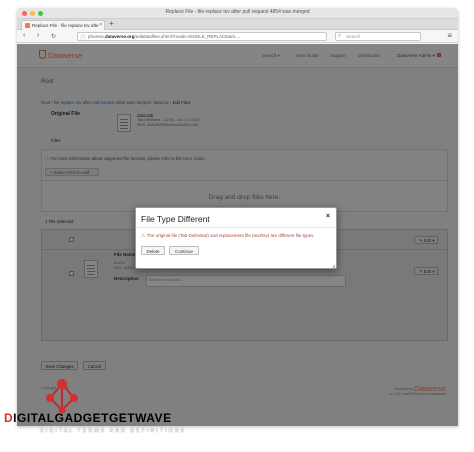 This screenshot has width=474, height=452. Describe the element at coordinates (143, 236) in the screenshot. I see `warning-icon: ⚠` at that location.